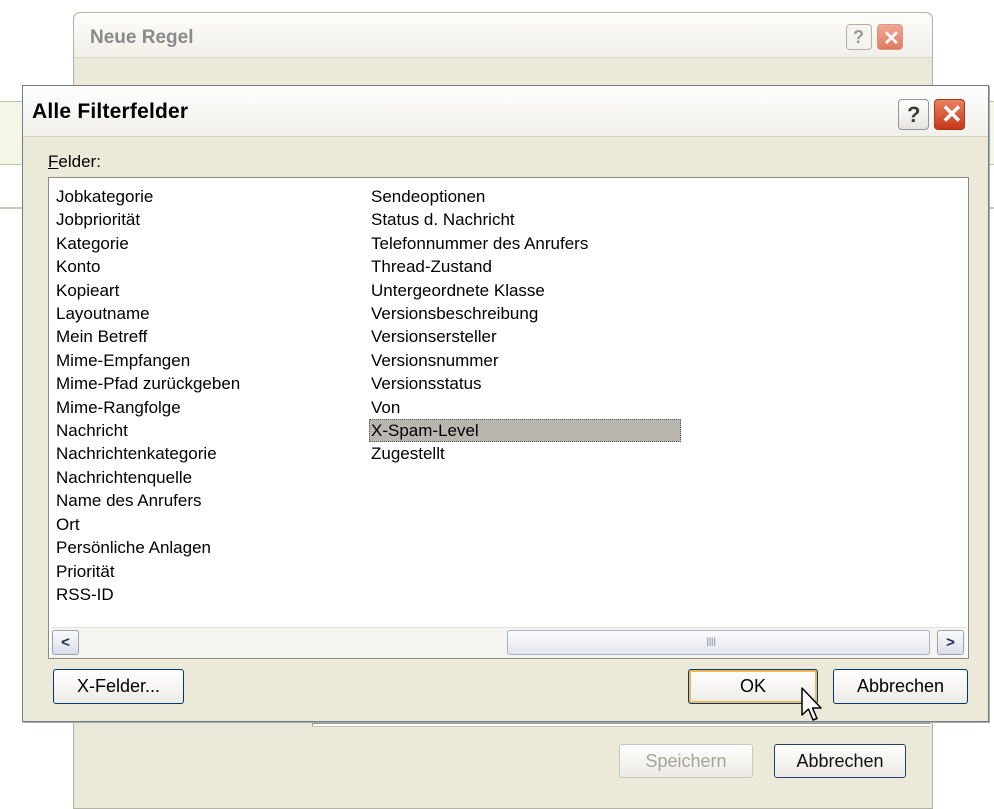 The width and height of the screenshot is (994, 809). I want to click on background-titlebar: Neue Regel ? ✕, so click(503, 35).